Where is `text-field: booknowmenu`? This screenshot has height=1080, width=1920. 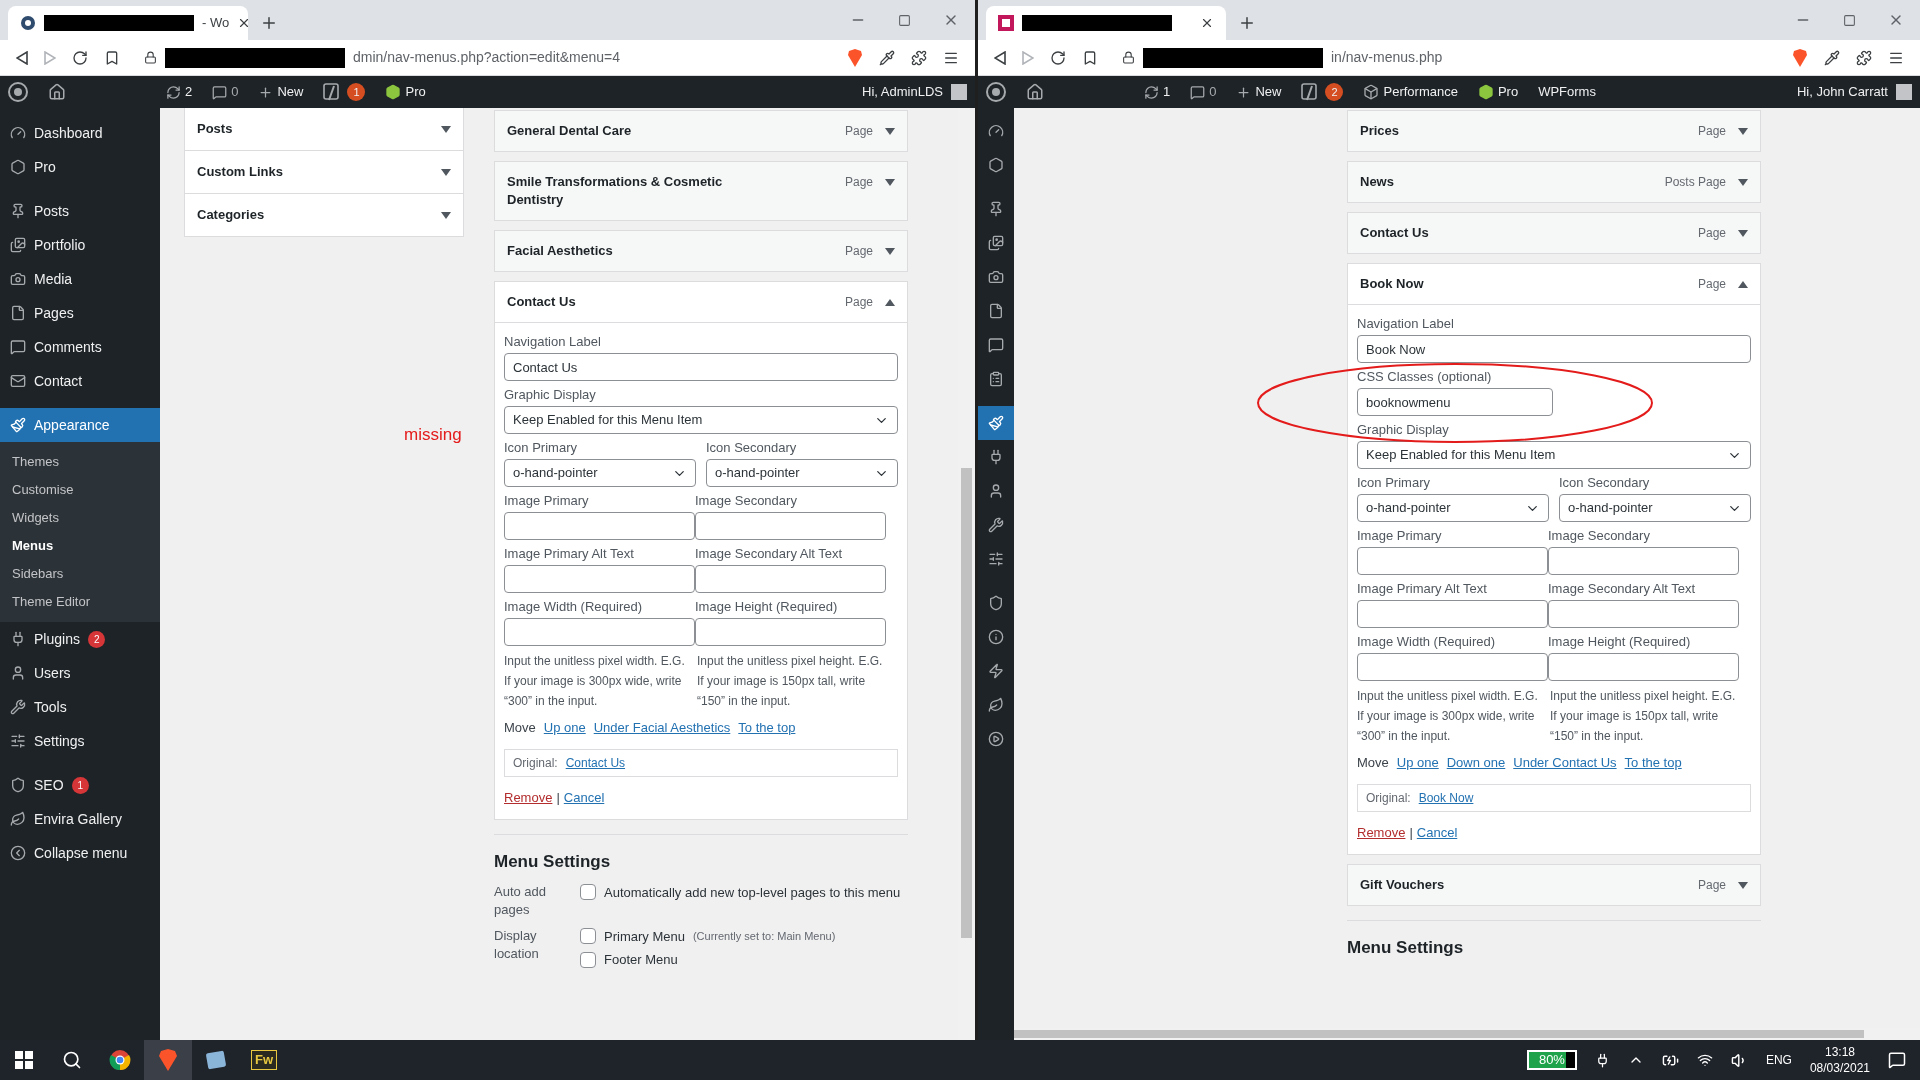
text-field: booknowmenu is located at coordinates (1455, 402).